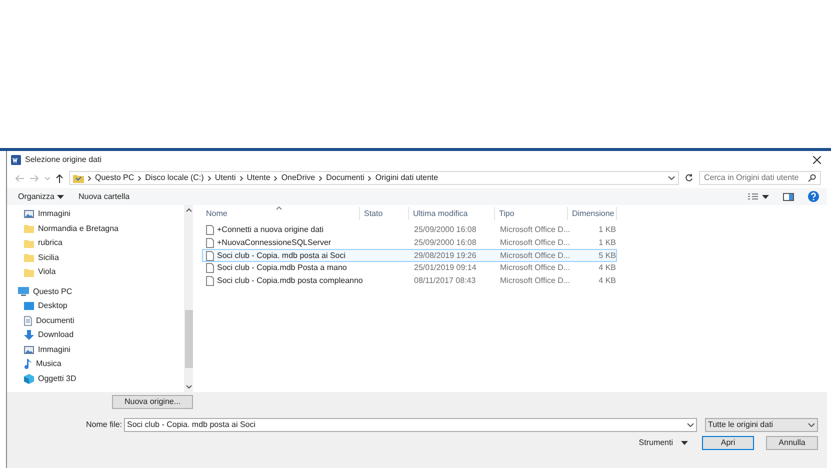 The height and width of the screenshot is (468, 831). I want to click on refresh-icon, so click(689, 178).